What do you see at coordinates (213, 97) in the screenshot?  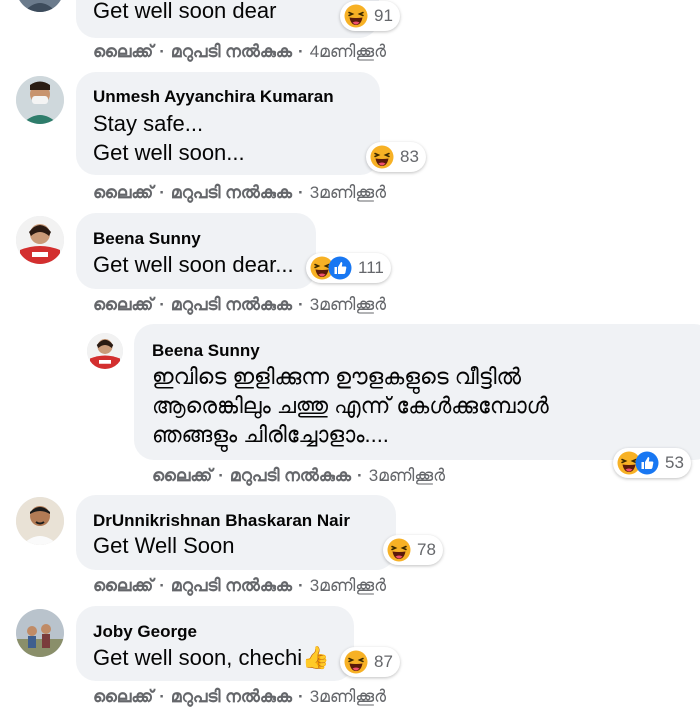 I see `author-name: Unmesh Ayyanchira Kumaran` at bounding box center [213, 97].